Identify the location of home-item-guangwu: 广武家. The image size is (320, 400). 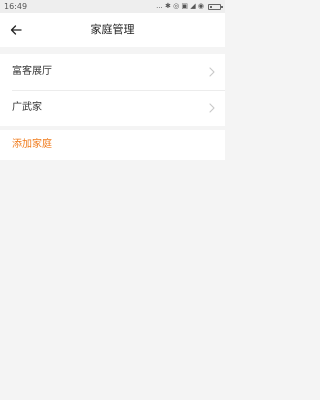
(112, 108).